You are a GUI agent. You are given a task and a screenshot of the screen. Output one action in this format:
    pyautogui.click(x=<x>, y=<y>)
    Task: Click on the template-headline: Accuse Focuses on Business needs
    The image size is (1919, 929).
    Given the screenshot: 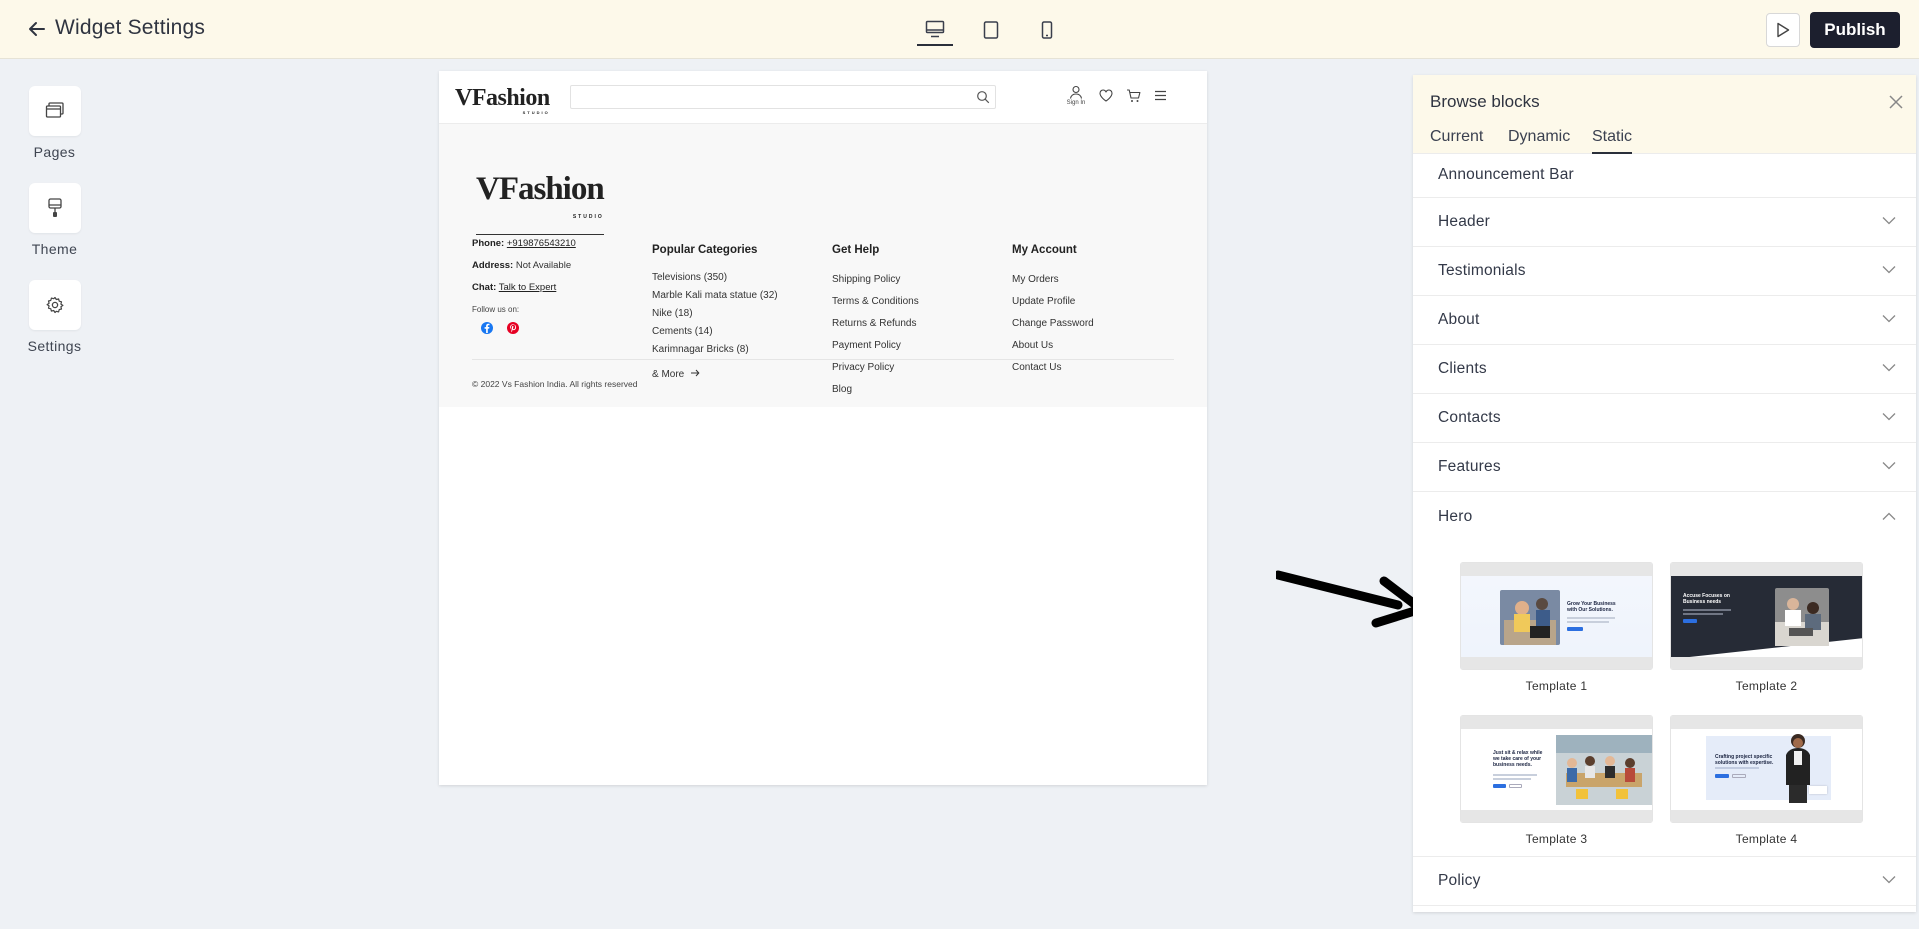 What is the action you would take?
    pyautogui.click(x=1706, y=599)
    